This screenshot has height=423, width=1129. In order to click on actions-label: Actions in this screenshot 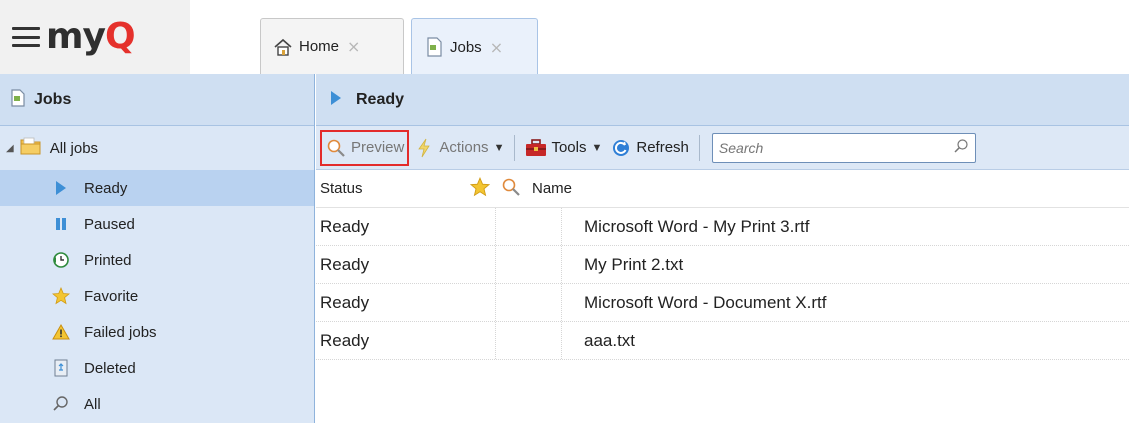, I will do `click(464, 147)`.